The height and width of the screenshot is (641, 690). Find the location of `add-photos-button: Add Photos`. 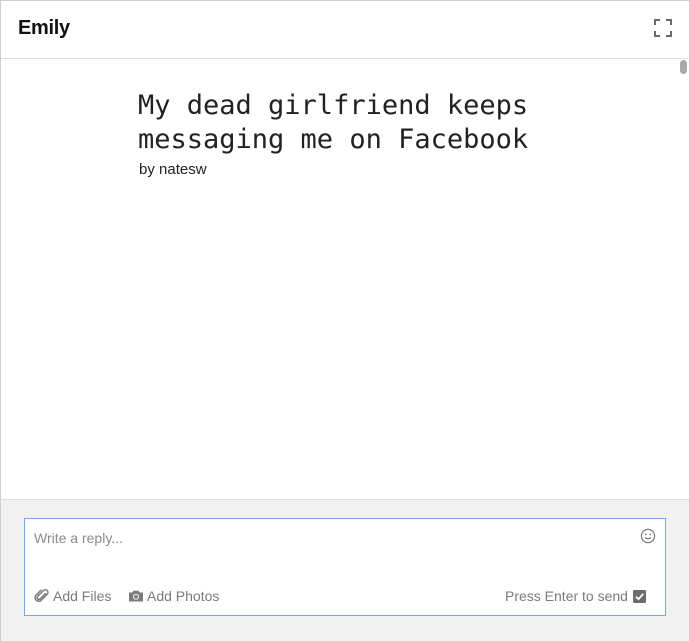

add-photos-button: Add Photos is located at coordinates (173, 596).